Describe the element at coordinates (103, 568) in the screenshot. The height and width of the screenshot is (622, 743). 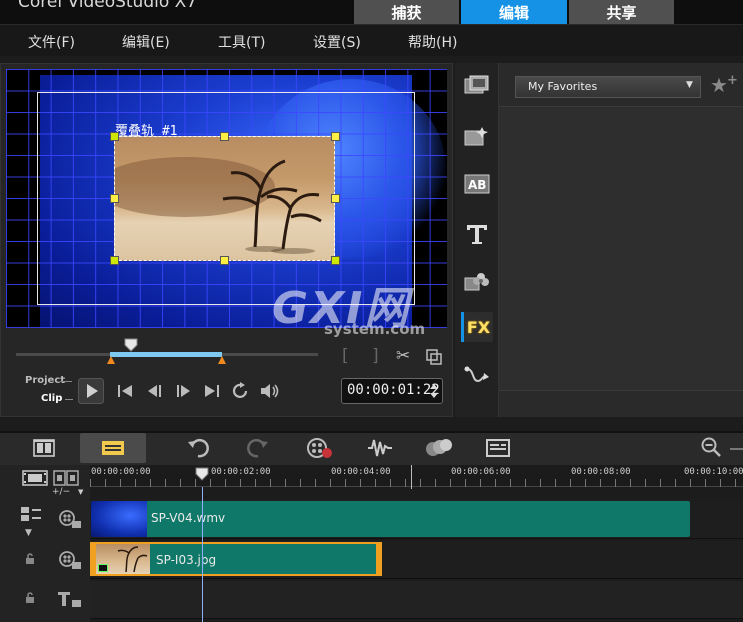
I see `image-clip-badge-icon` at that location.